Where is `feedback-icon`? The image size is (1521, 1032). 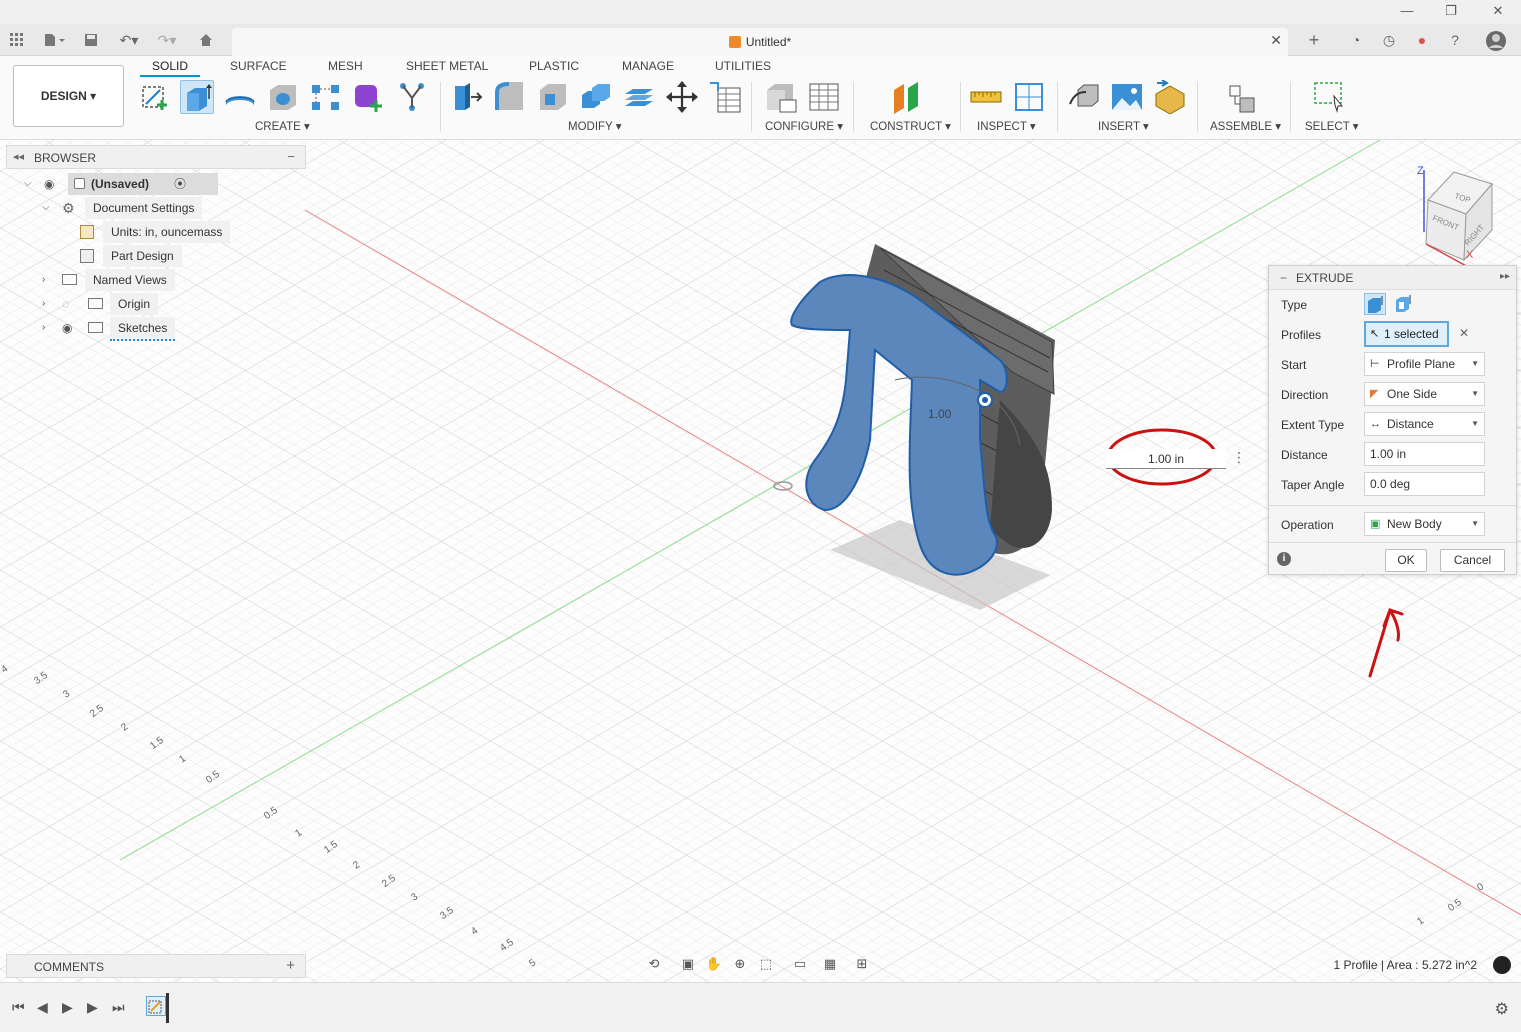 feedback-icon is located at coordinates (1502, 965).